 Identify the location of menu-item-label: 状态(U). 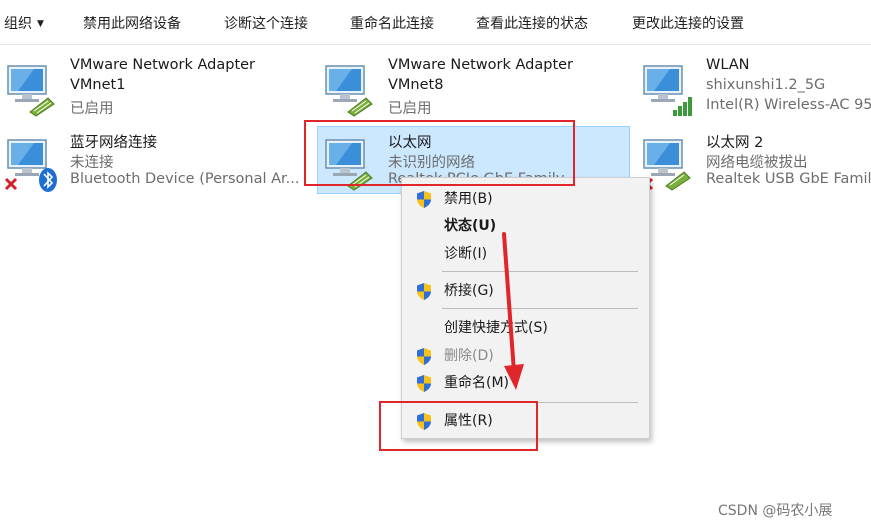
(470, 226).